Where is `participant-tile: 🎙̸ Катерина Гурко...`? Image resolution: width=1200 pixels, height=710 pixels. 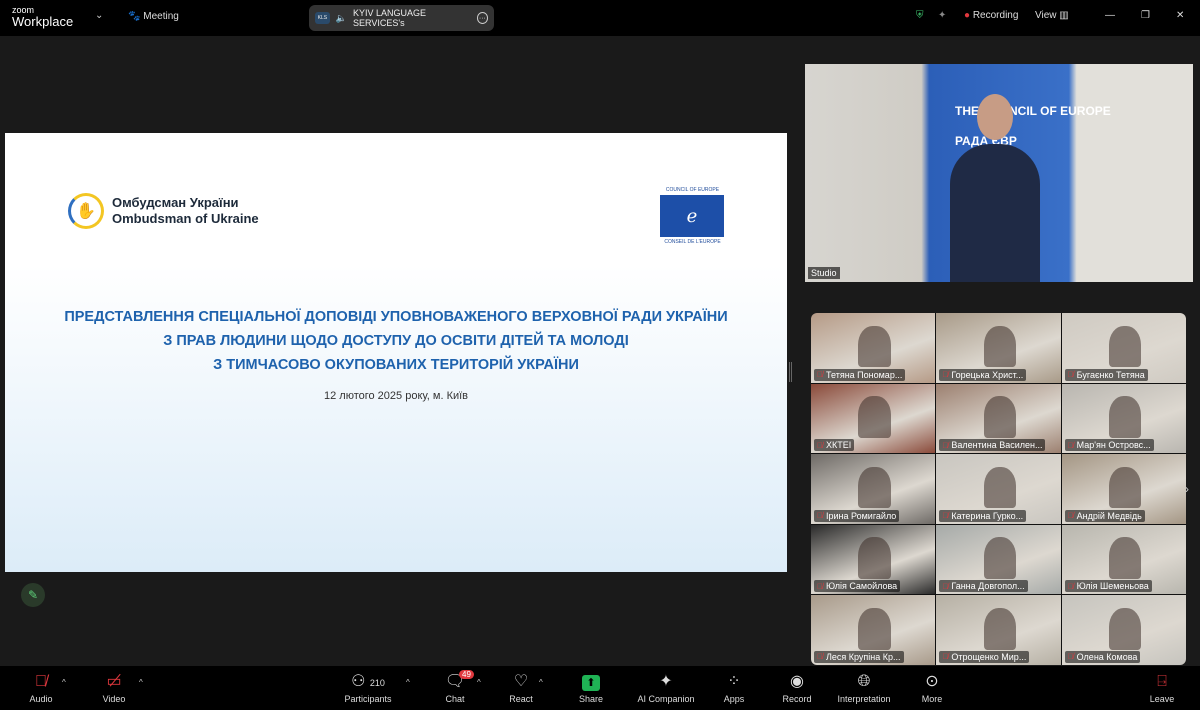
participant-tile: 🎙̸ Катерина Гурко... is located at coordinates (998, 489).